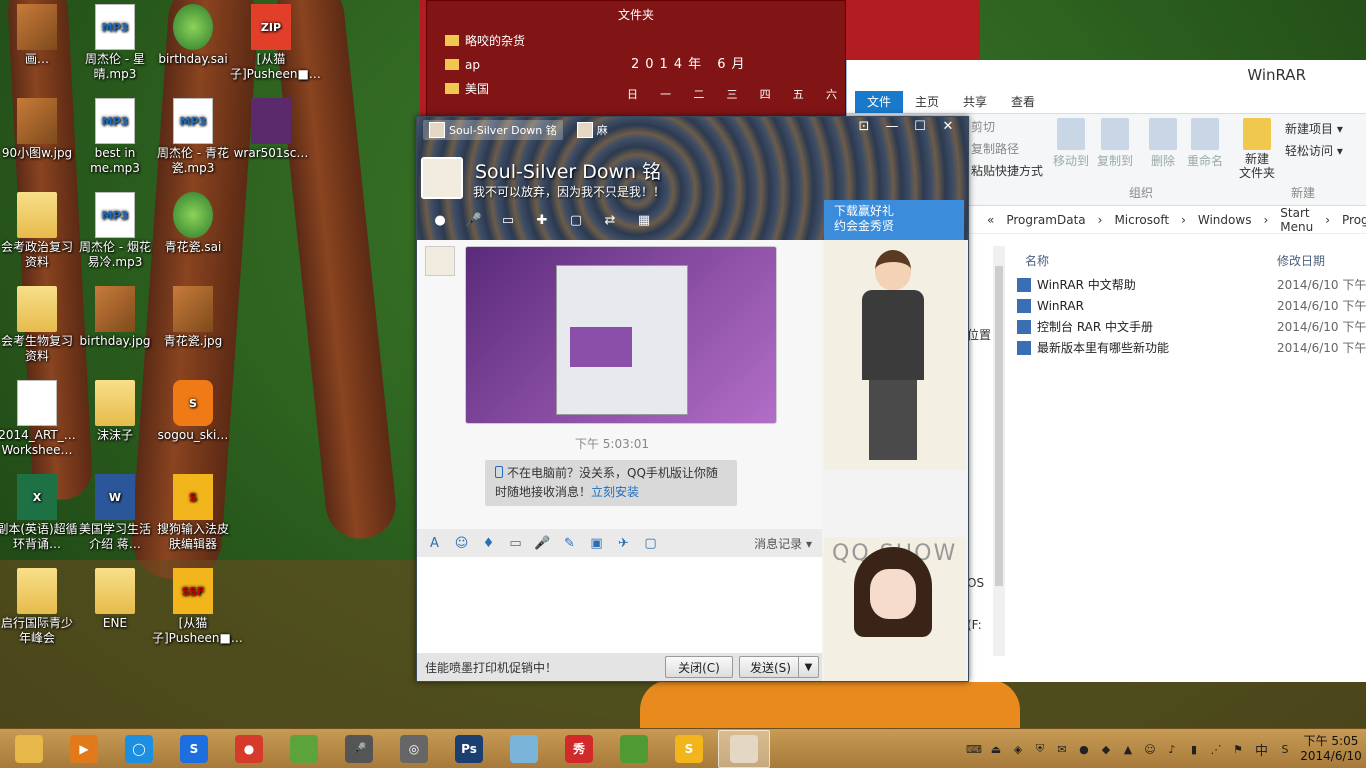 This screenshot has width=1366, height=768. I want to click on share-screen-icon: ⇄, so click(610, 220).